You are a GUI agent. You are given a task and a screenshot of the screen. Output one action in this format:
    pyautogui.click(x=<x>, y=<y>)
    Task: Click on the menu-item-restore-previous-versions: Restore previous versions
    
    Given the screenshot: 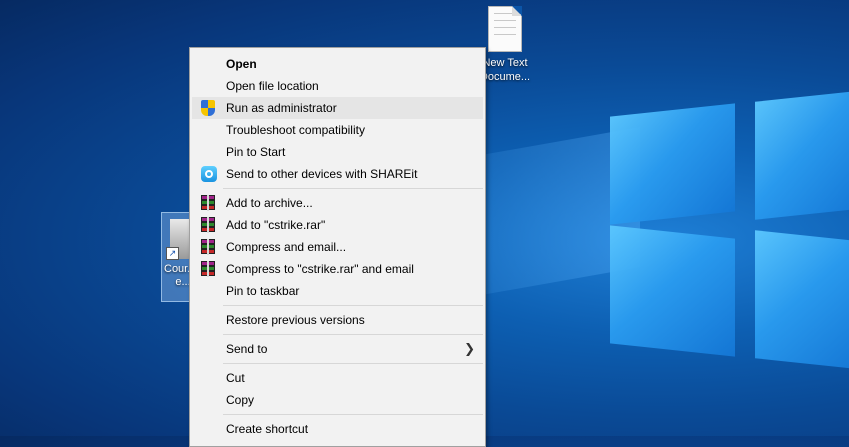 What is the action you would take?
    pyautogui.click(x=337, y=320)
    